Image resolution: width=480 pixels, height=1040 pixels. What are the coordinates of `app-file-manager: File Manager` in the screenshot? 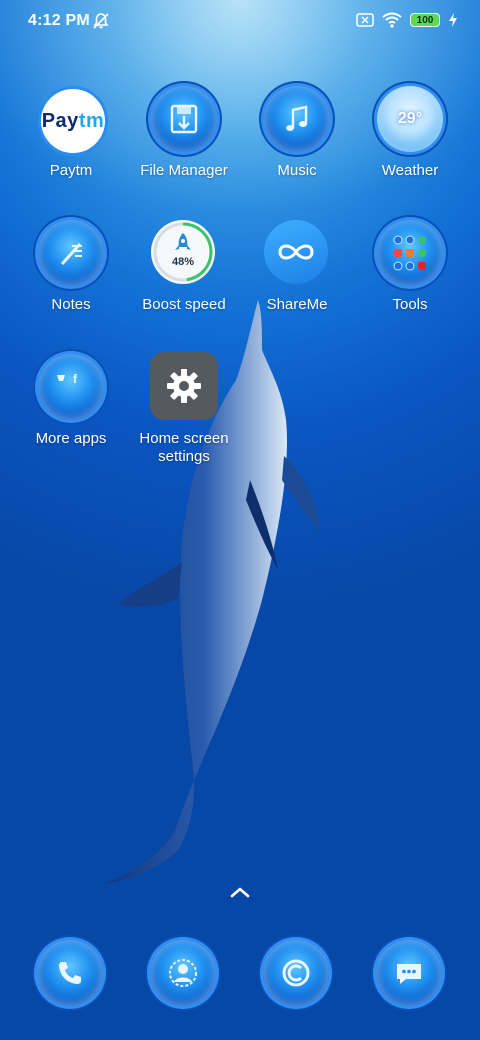 It's located at (184, 133).